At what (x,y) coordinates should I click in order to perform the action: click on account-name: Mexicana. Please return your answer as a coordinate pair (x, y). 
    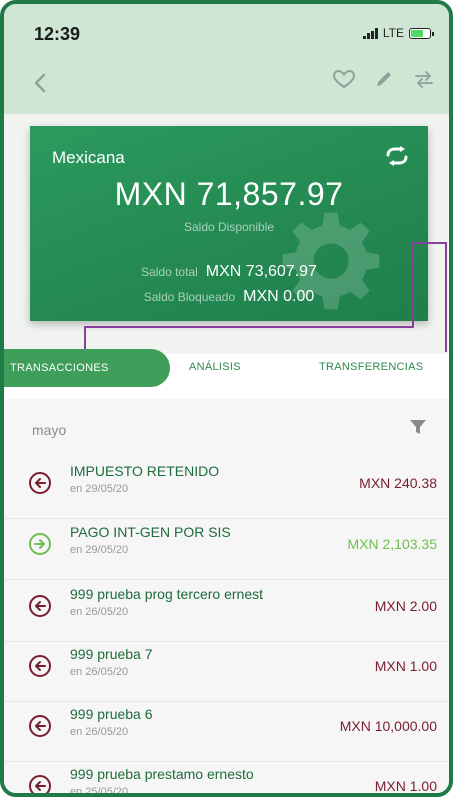
    Looking at the image, I should click on (88, 157).